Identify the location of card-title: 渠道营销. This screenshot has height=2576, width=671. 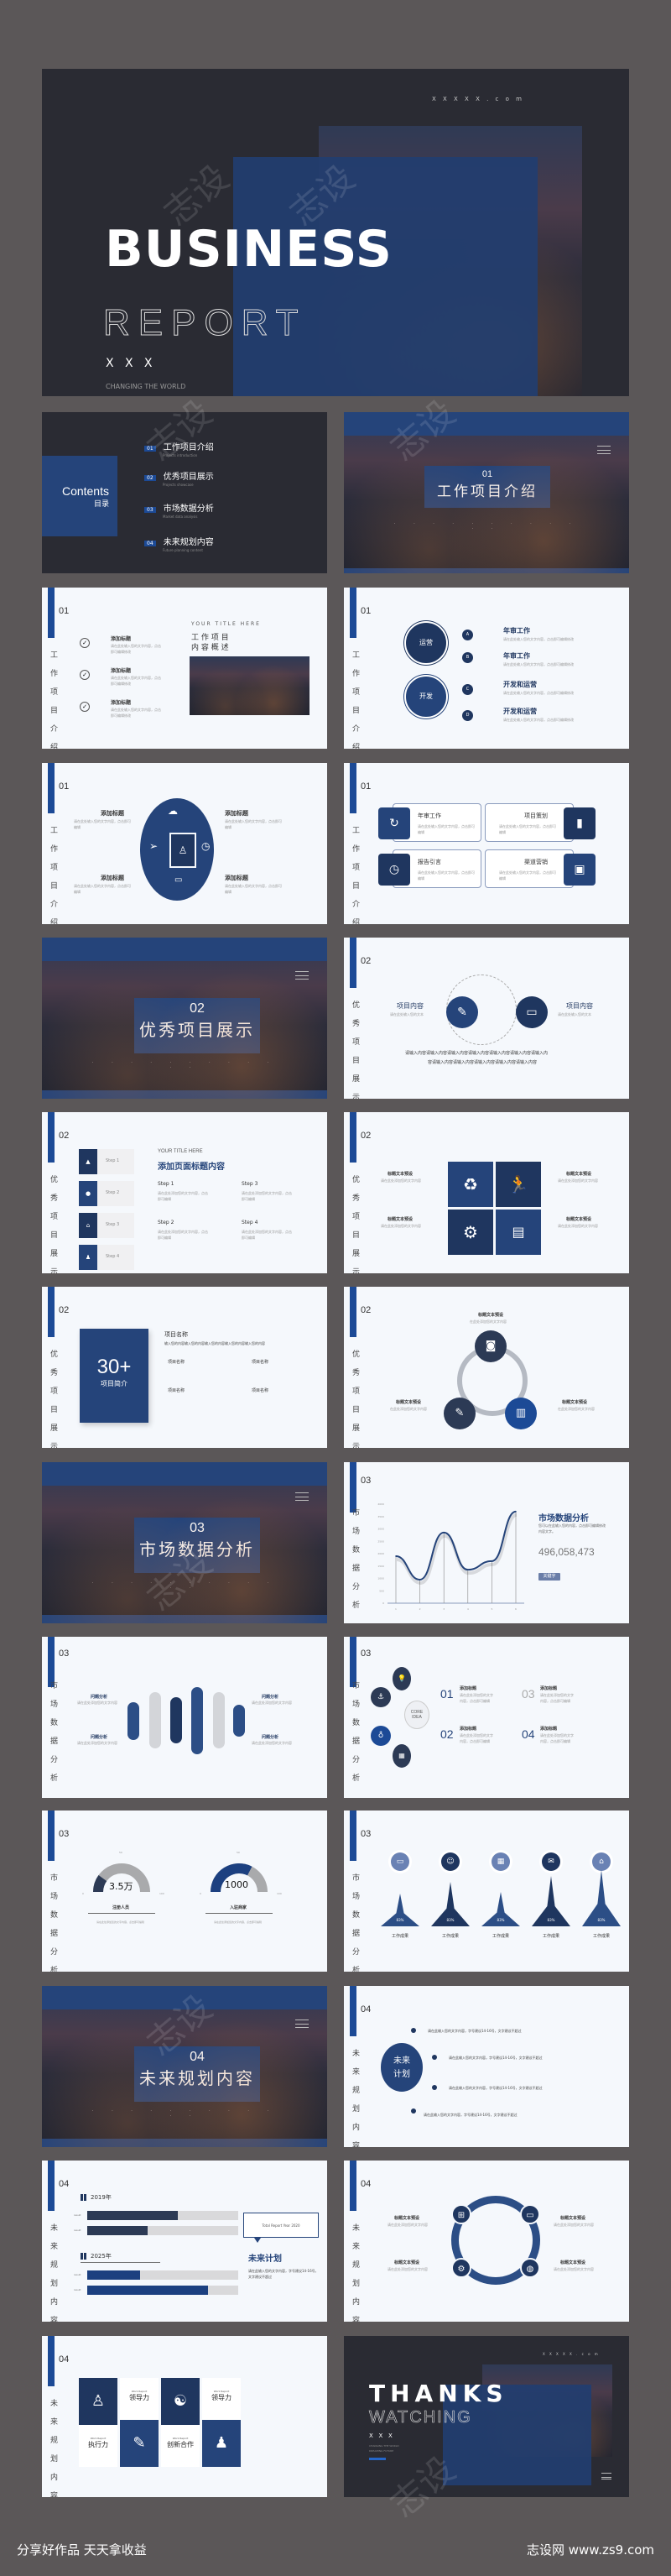
(536, 862).